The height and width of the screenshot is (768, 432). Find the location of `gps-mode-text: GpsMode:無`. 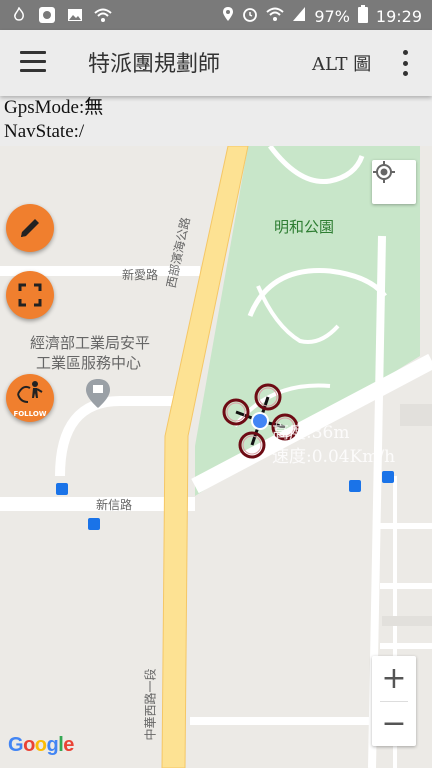

gps-mode-text: GpsMode:無 is located at coordinates (54, 107).